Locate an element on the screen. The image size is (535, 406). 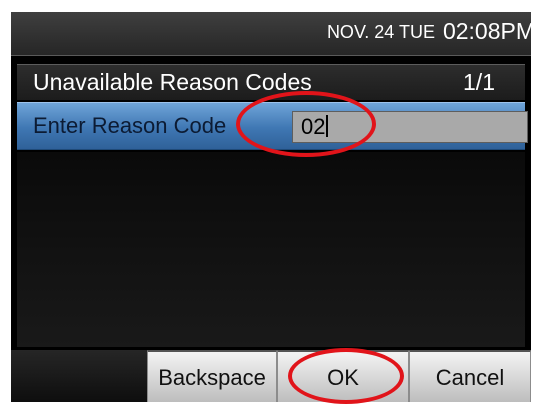
status-bar: NOV. 24 TUE 02:08PM is located at coordinates (271, 34).